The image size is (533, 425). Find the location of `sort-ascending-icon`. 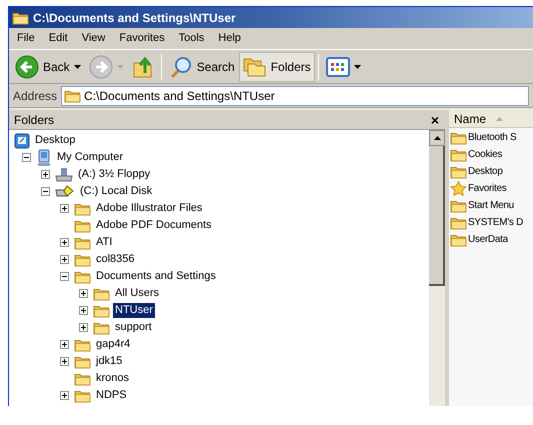

sort-ascending-icon is located at coordinates (500, 118).